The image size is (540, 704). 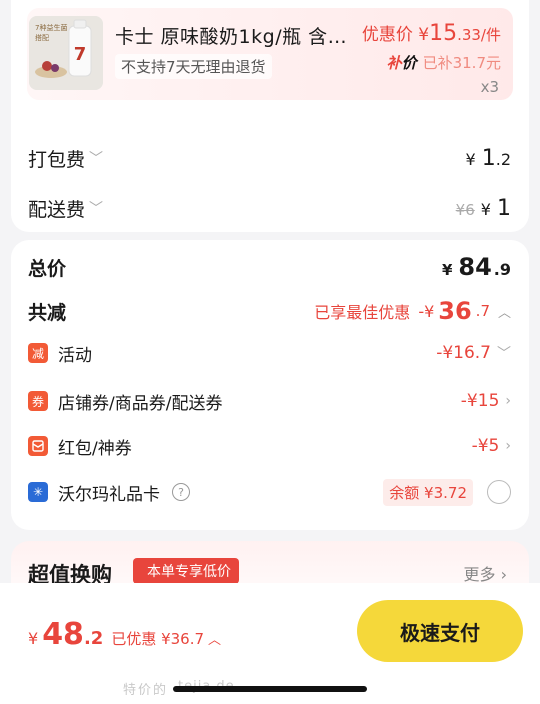 What do you see at coordinates (269, 492) in the screenshot?
I see `gift-card-row: ✳ 沃尔玛礼品卡? 余额 ¥3.72` at bounding box center [269, 492].